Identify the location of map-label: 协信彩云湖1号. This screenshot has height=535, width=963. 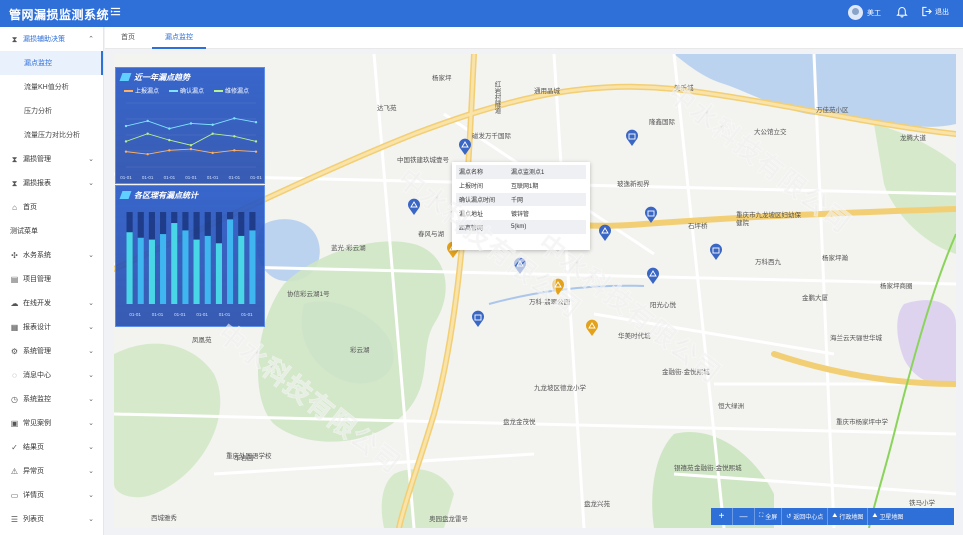
(308, 294).